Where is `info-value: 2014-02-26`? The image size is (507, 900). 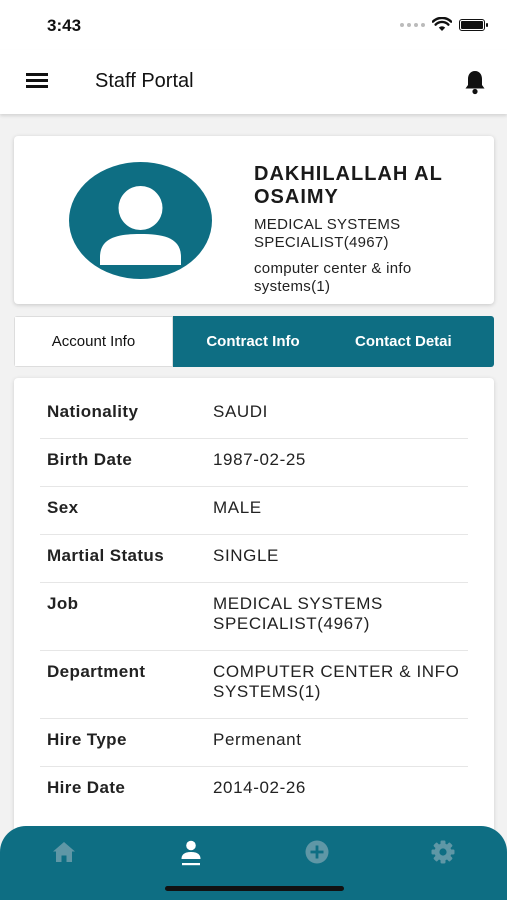 info-value: 2014-02-26 is located at coordinates (259, 787).